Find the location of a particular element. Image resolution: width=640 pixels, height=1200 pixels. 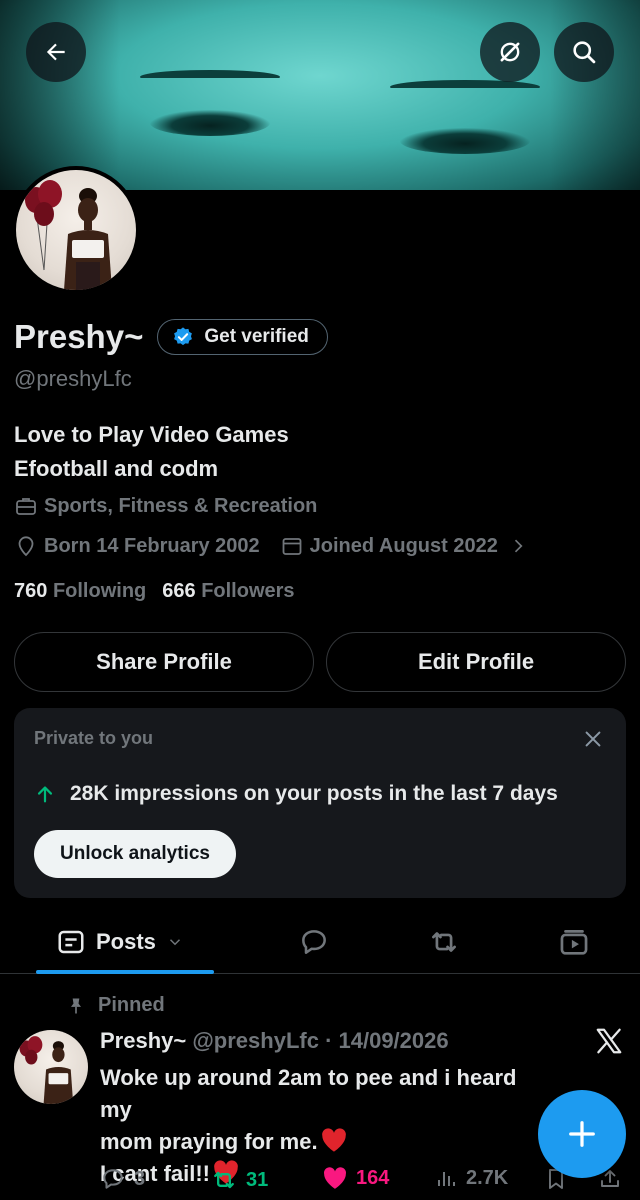

private-label: Private to you is located at coordinates (94, 738).